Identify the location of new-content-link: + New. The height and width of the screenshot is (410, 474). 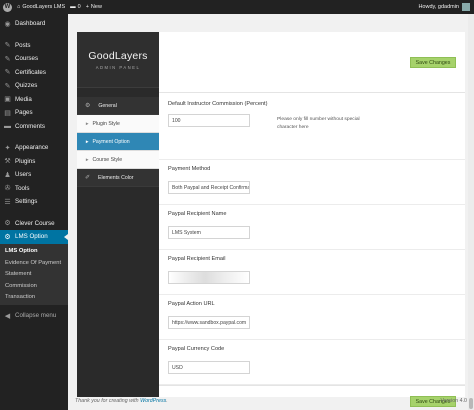
(94, 7).